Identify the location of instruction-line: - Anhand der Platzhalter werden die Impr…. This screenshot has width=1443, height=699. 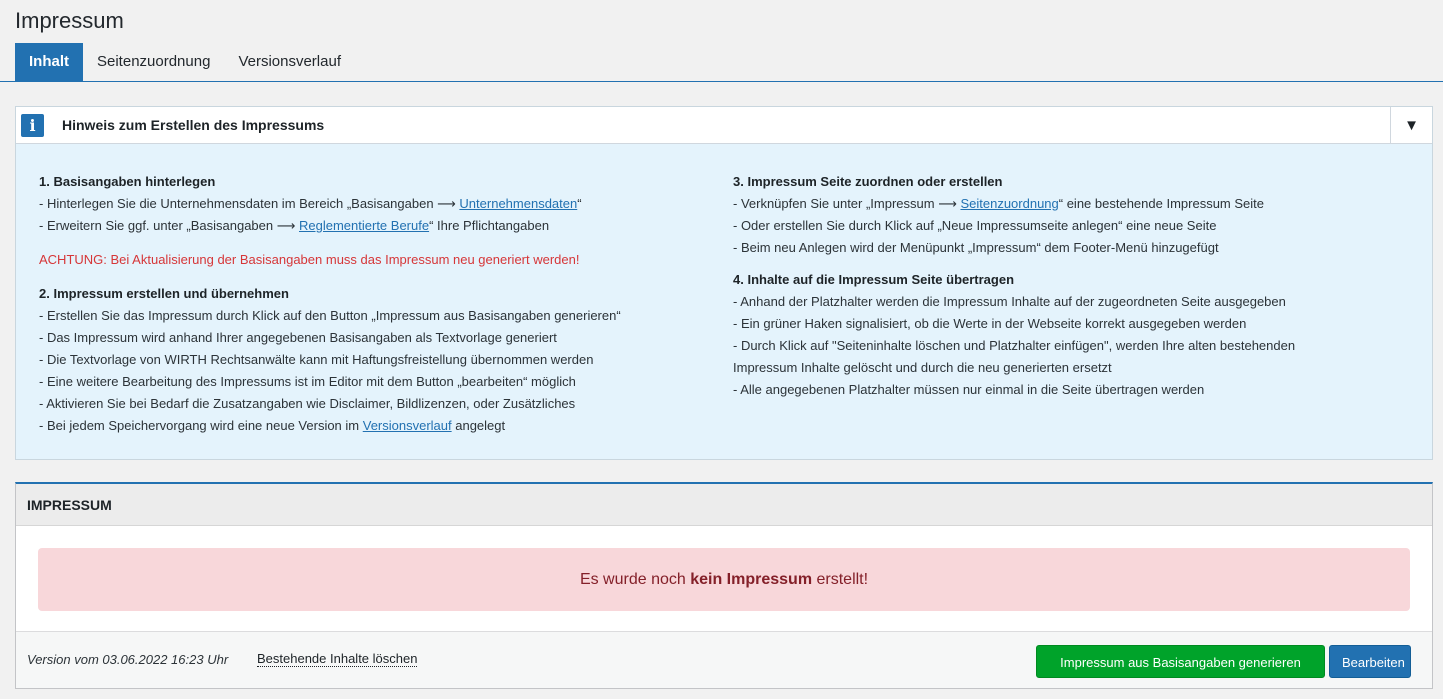
(1009, 301).